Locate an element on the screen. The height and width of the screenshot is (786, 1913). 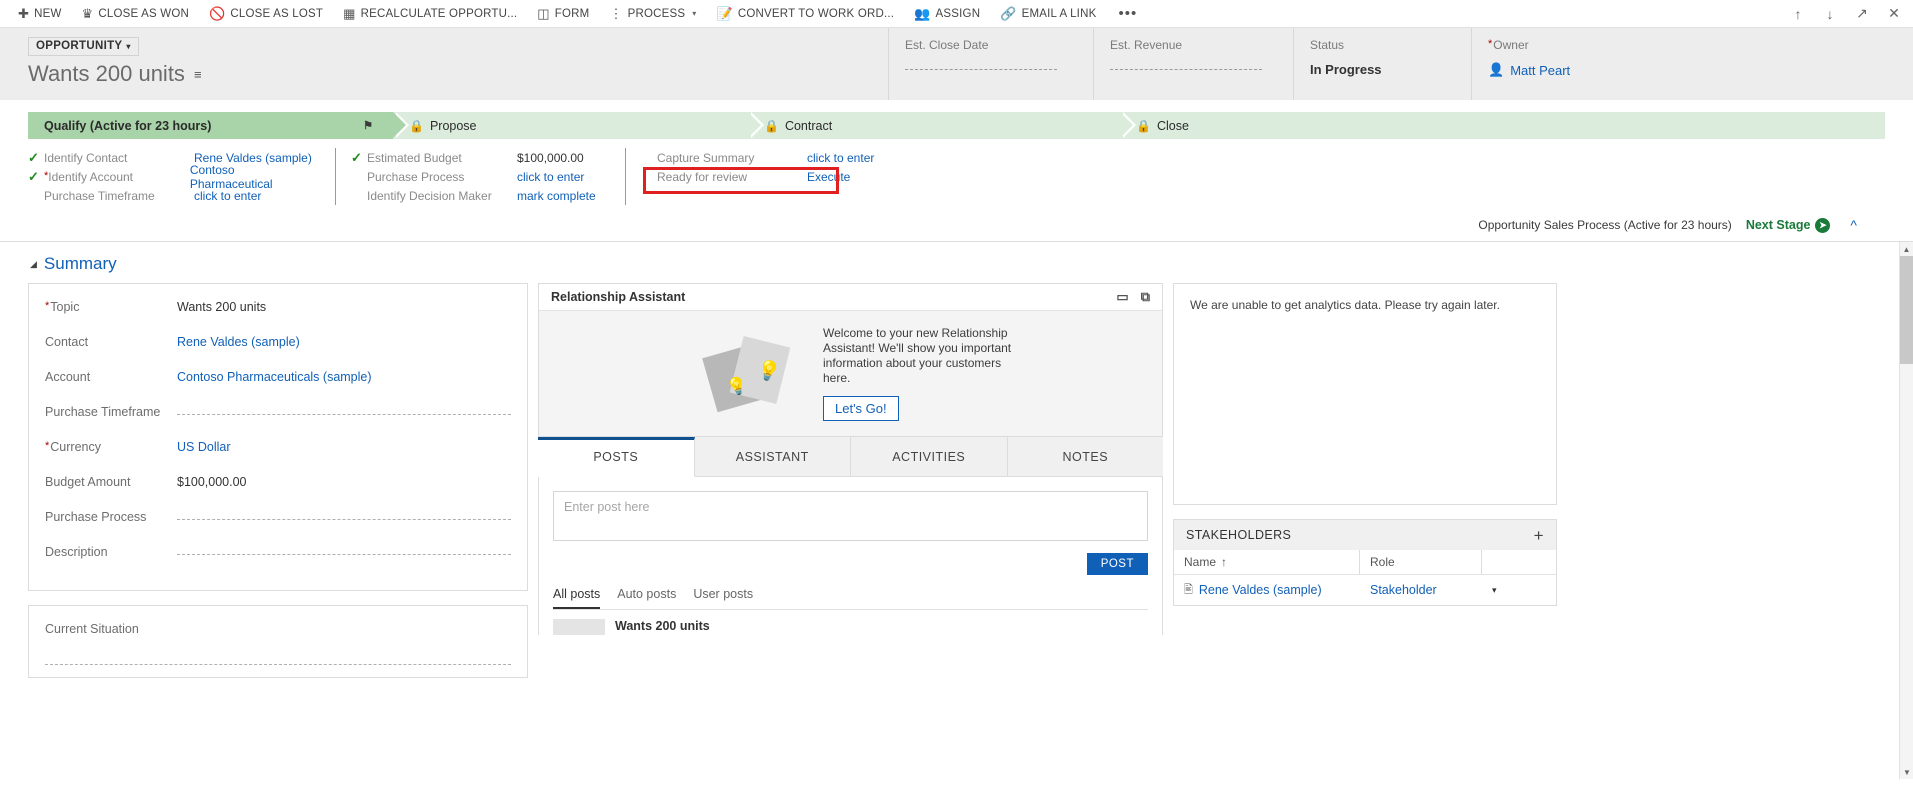
command-new: ✚ NEW is located at coordinates (40, 14).